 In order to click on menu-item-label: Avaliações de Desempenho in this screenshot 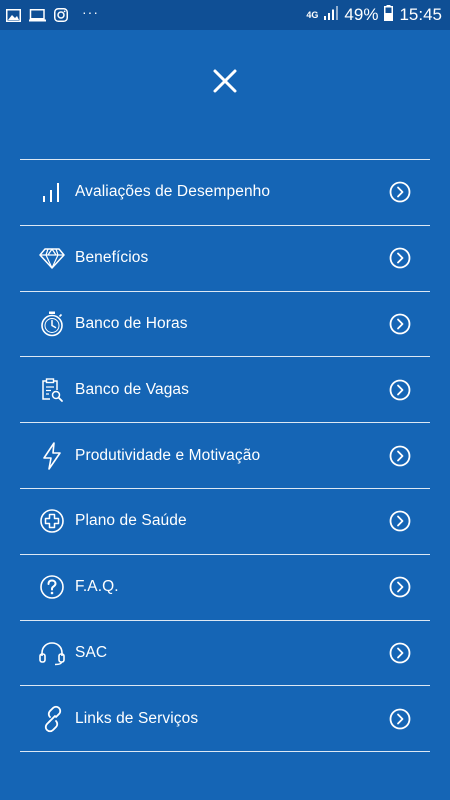, I will do `click(173, 192)`.